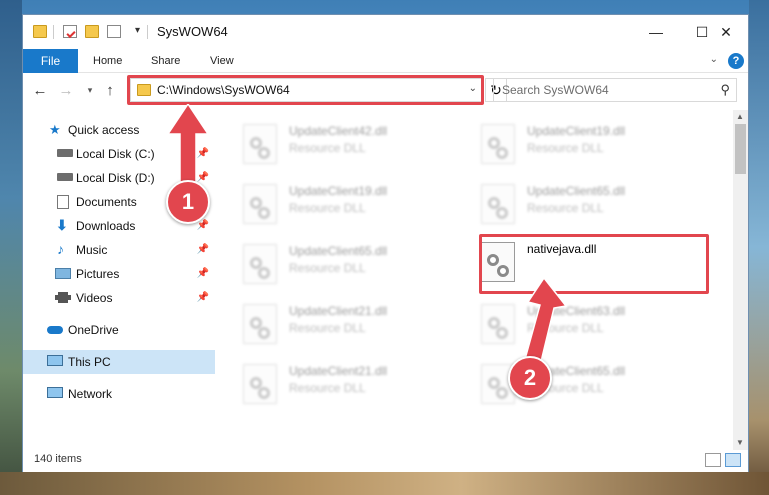 This screenshot has width=769, height=495. I want to click on search-icon: ⚲, so click(725, 89).